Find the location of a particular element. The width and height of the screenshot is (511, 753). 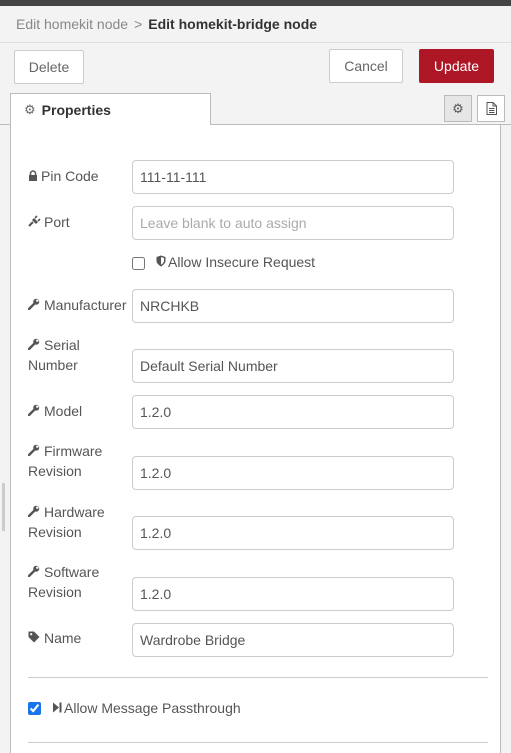

software-revision-label: Software Revision is located at coordinates (63, 582).